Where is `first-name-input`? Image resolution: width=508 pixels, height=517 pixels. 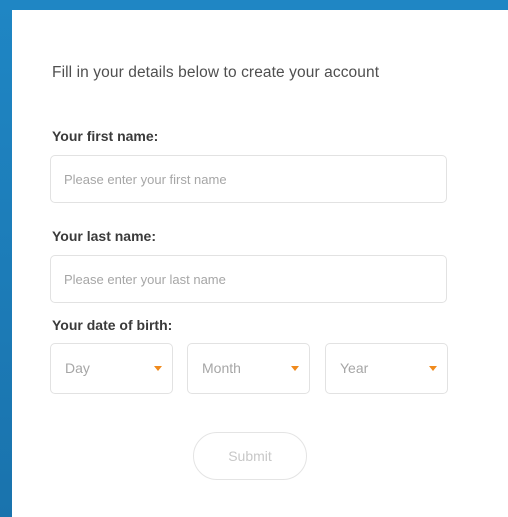 first-name-input is located at coordinates (248, 179).